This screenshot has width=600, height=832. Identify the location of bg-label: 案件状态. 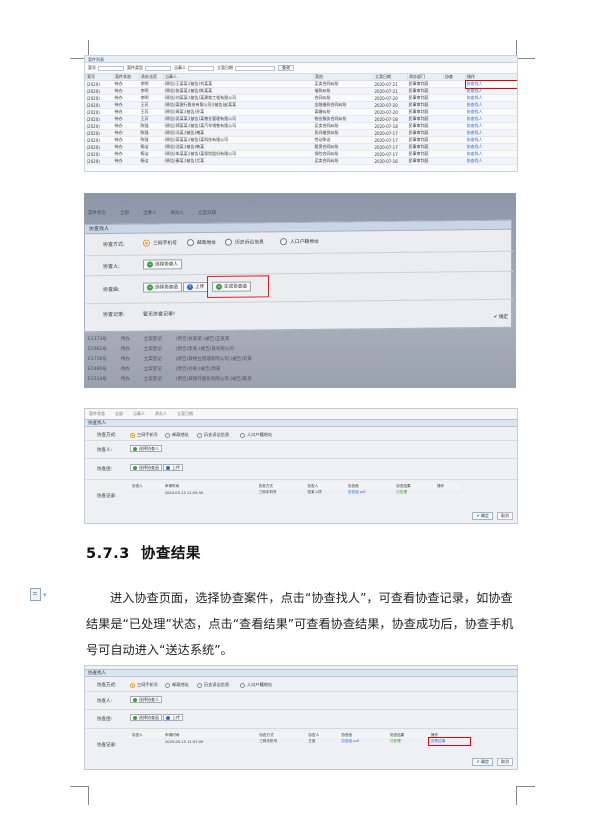
(97, 213).